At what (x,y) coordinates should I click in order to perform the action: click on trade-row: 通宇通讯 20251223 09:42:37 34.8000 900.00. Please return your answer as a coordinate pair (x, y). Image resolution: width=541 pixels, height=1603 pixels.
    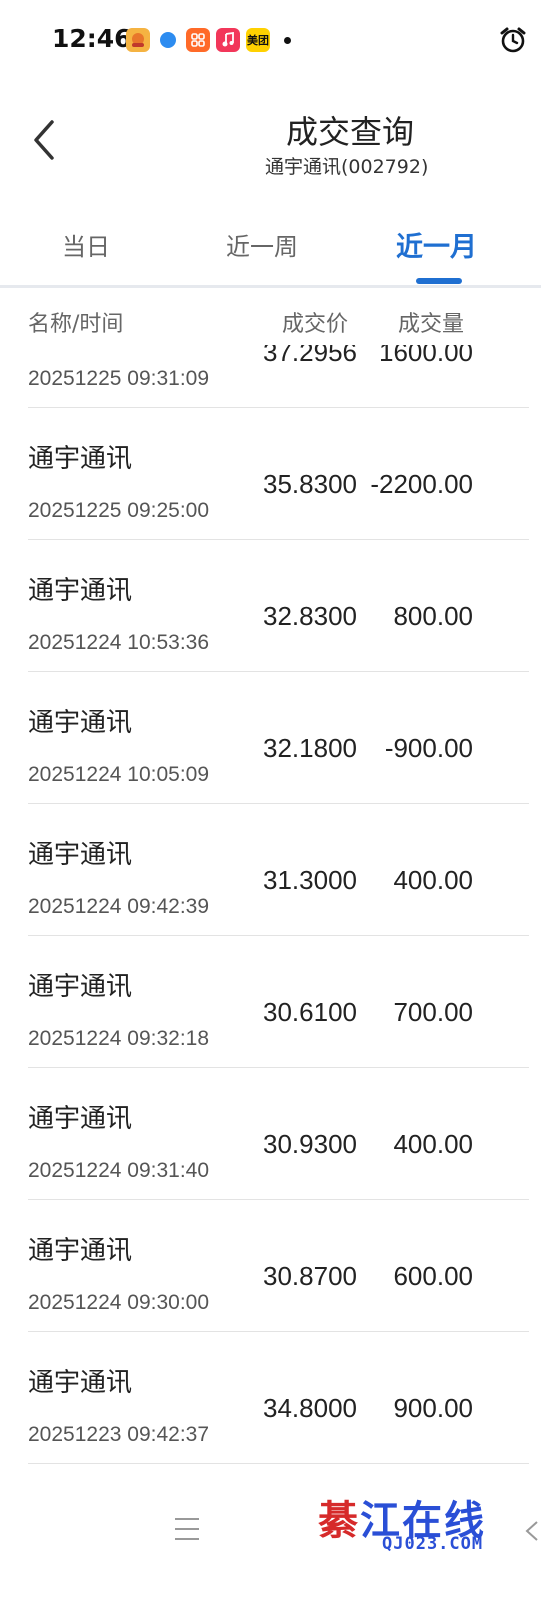
    Looking at the image, I should click on (278, 1398).